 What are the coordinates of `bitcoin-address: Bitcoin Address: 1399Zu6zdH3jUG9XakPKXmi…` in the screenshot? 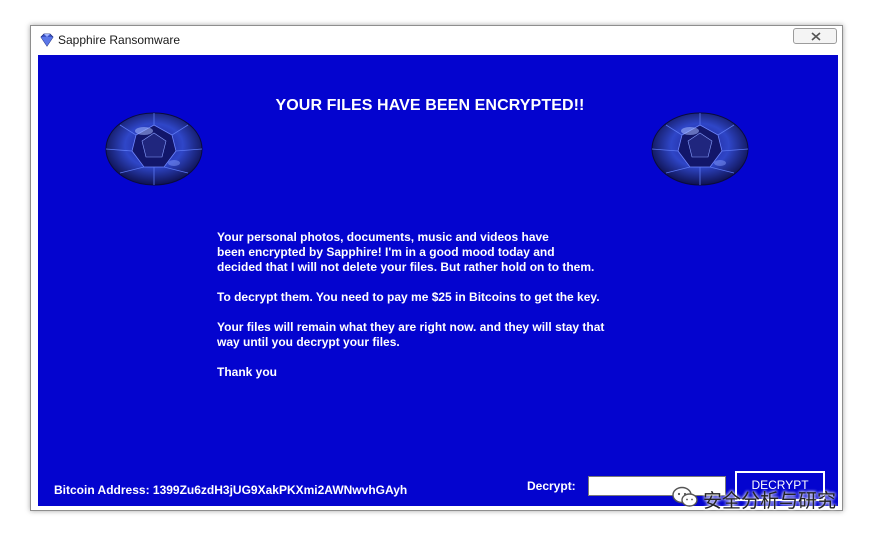 It's located at (231, 490).